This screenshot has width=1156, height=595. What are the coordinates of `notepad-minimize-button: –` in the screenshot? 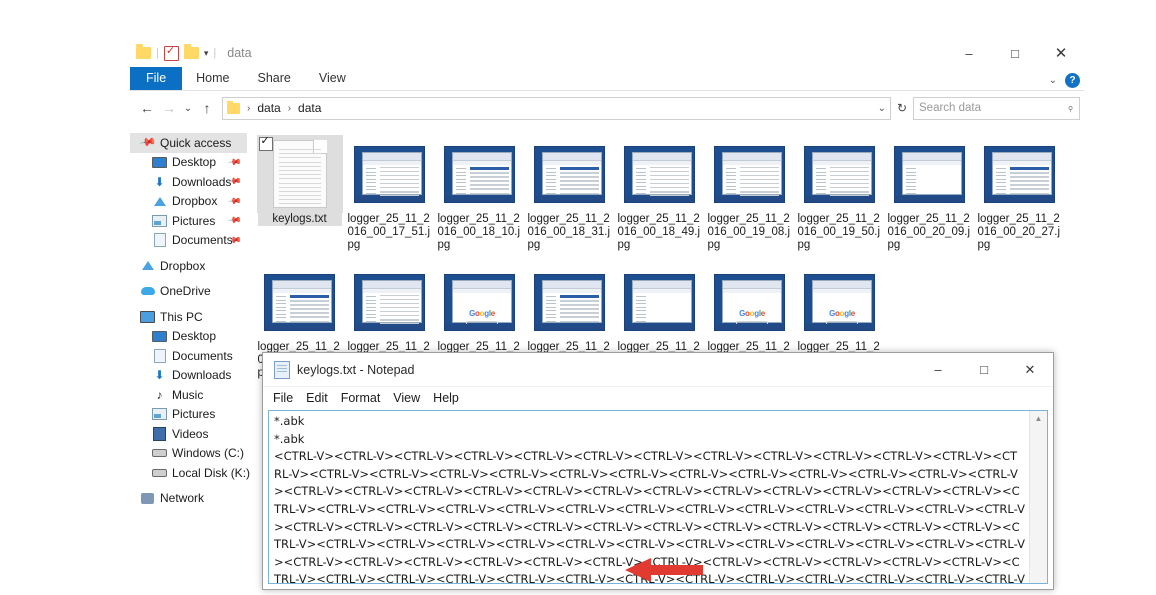 It's located at (938, 369).